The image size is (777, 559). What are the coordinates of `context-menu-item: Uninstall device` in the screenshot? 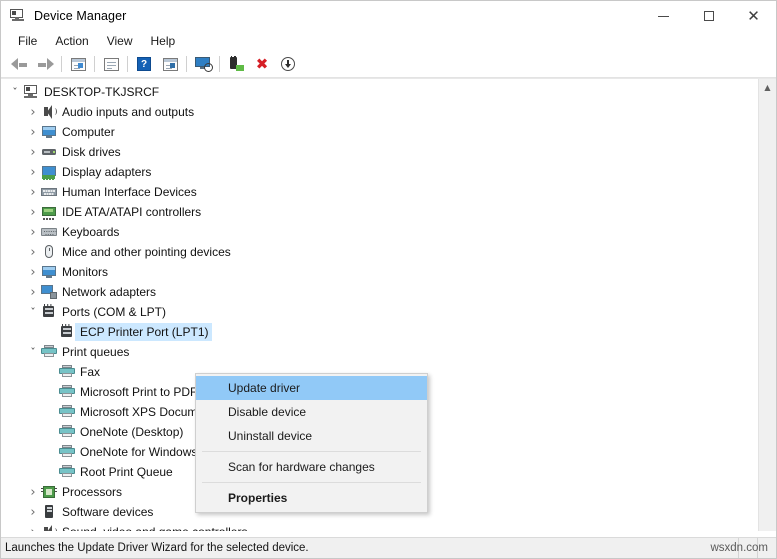 It's located at (311, 436).